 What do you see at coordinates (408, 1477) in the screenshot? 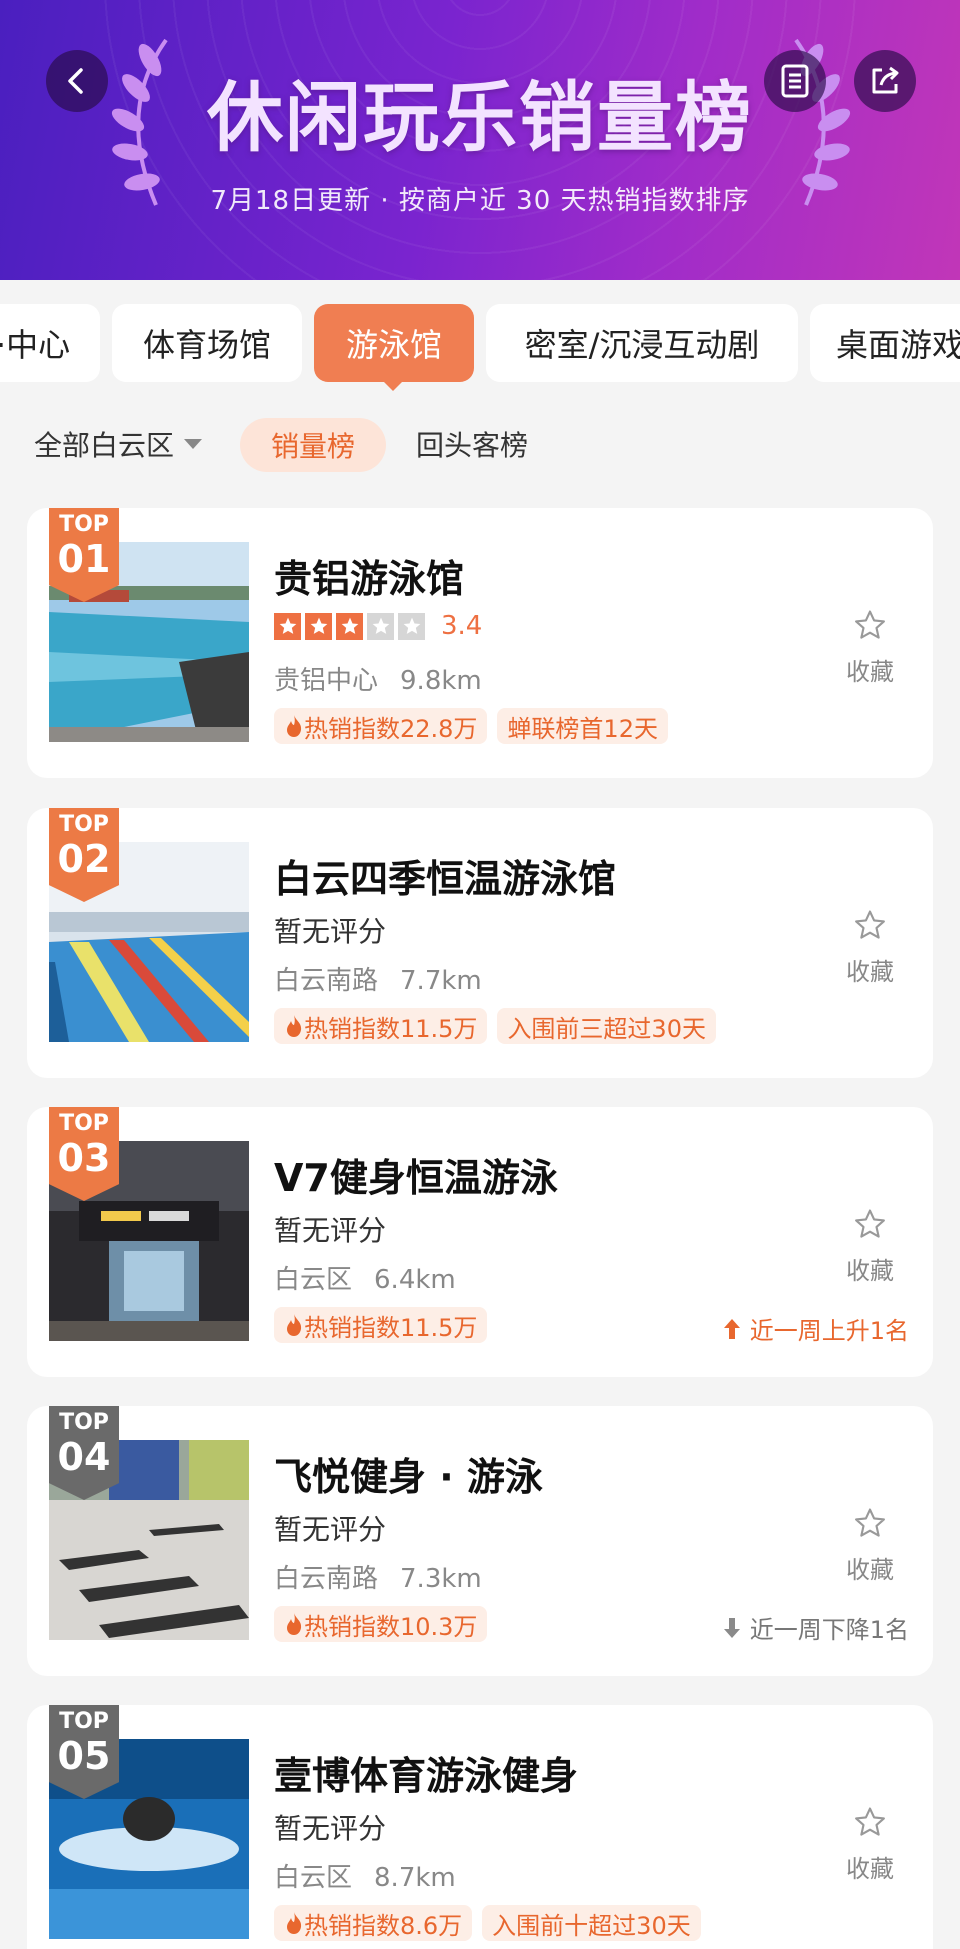
I see `venue-name: 飞悦健身 · 游泳` at bounding box center [408, 1477].